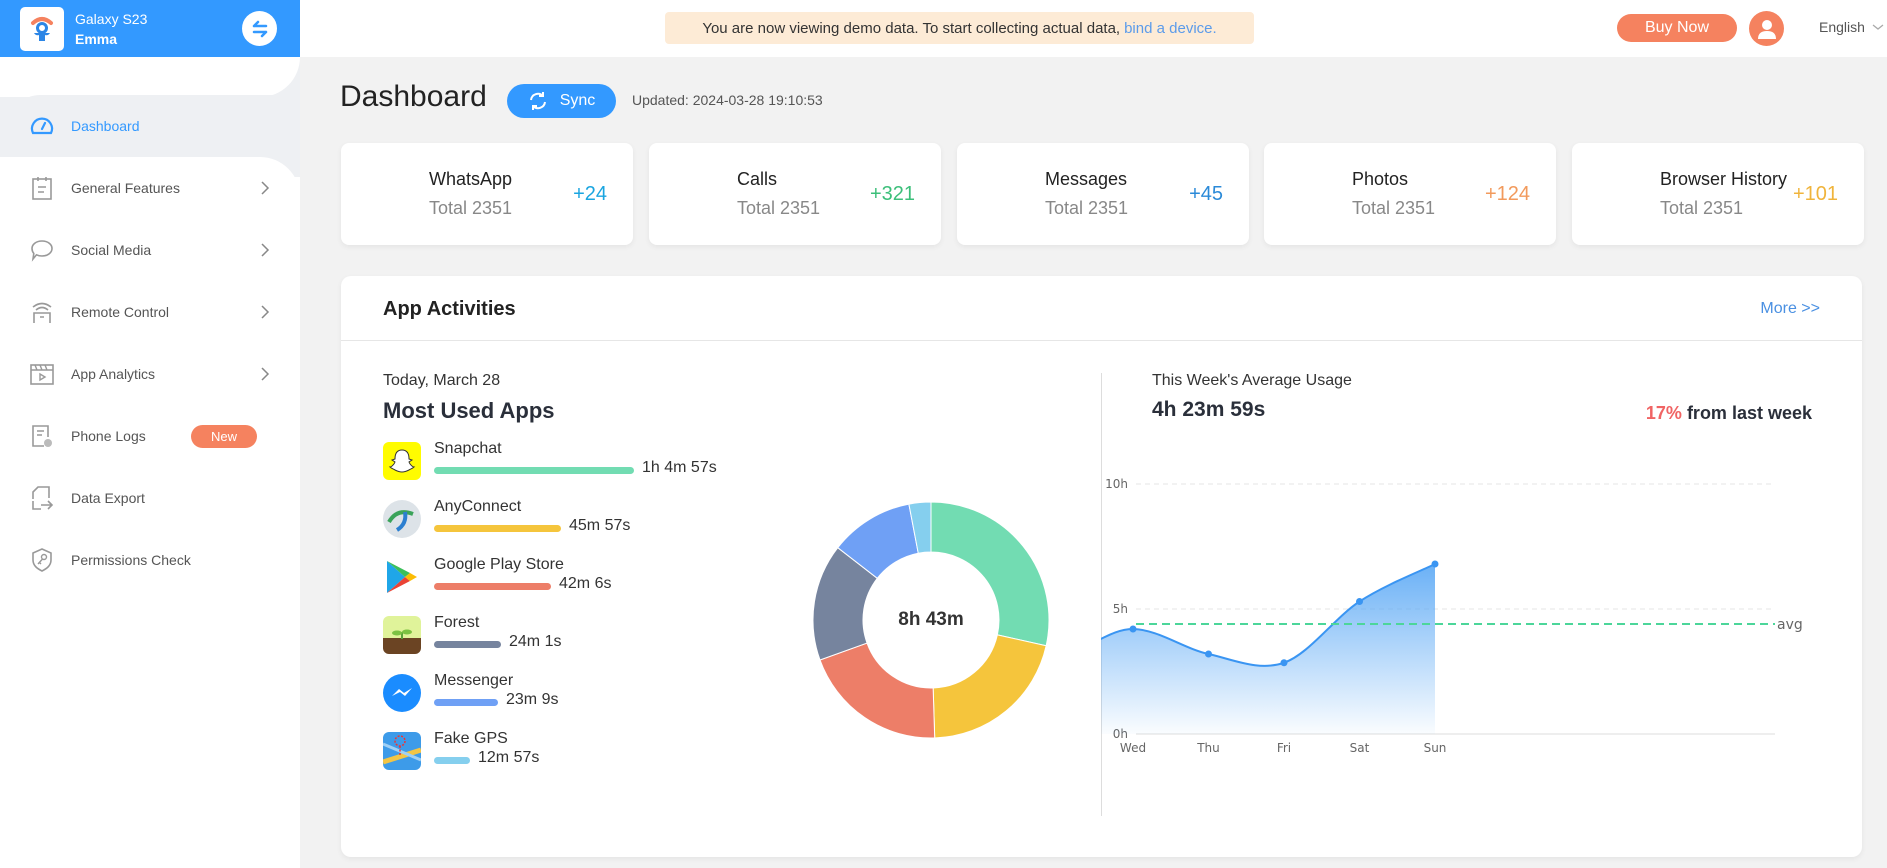 The image size is (1887, 868). What do you see at coordinates (573, 753) in the screenshot?
I see `app-row-fake-gps: Fake GPS 12m 57s` at bounding box center [573, 753].